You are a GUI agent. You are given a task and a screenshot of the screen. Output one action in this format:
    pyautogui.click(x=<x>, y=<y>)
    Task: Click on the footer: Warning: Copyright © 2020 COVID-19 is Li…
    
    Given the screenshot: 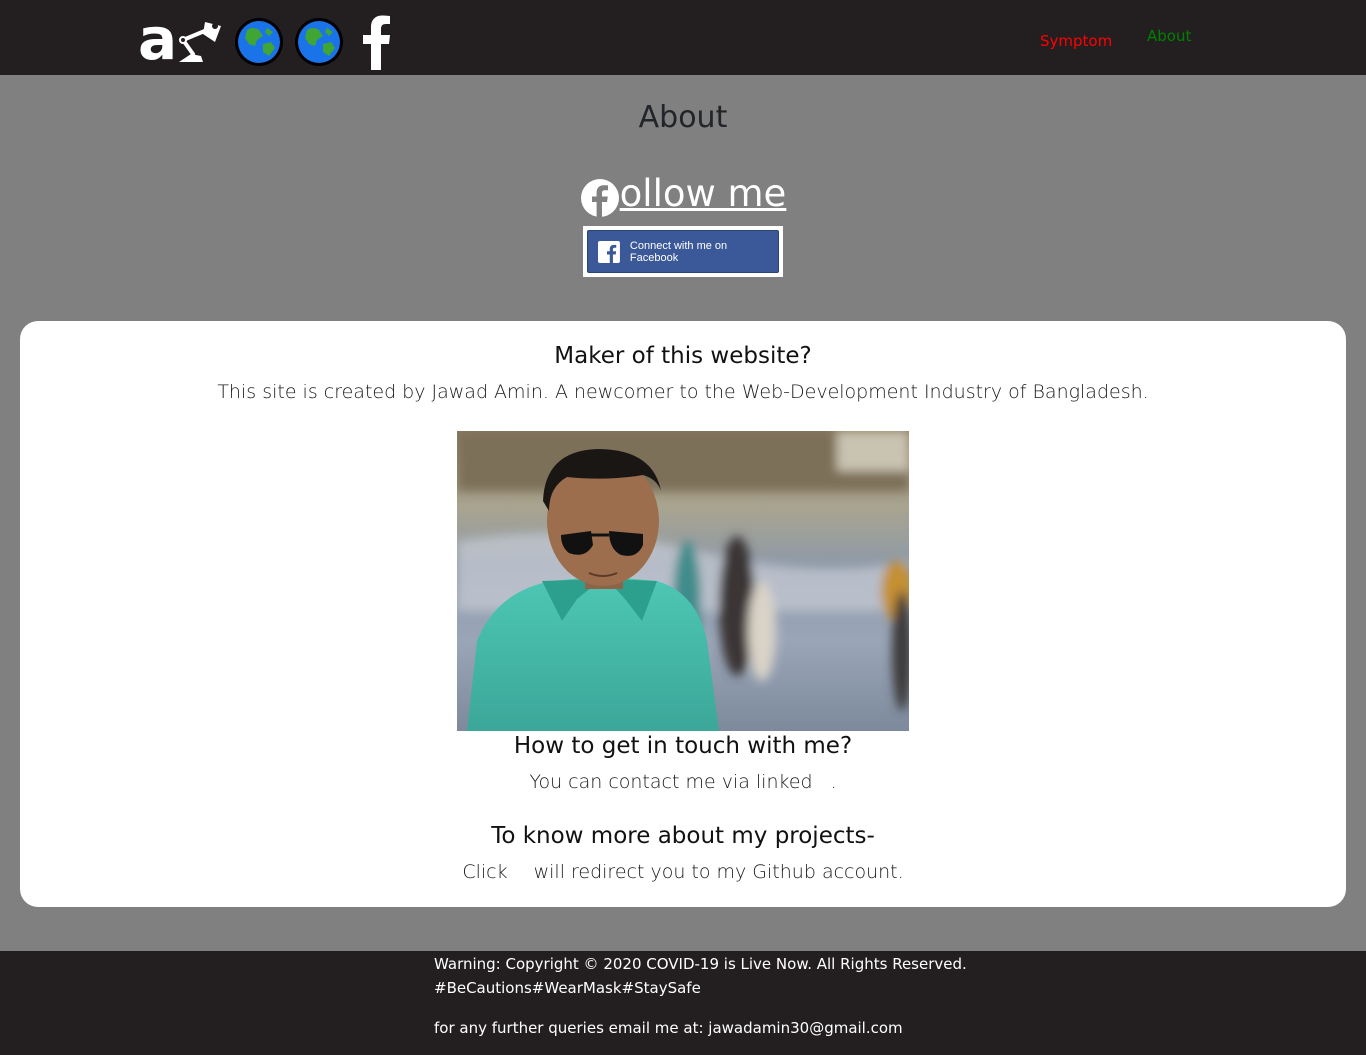 What is the action you would take?
    pyautogui.click(x=683, y=1003)
    